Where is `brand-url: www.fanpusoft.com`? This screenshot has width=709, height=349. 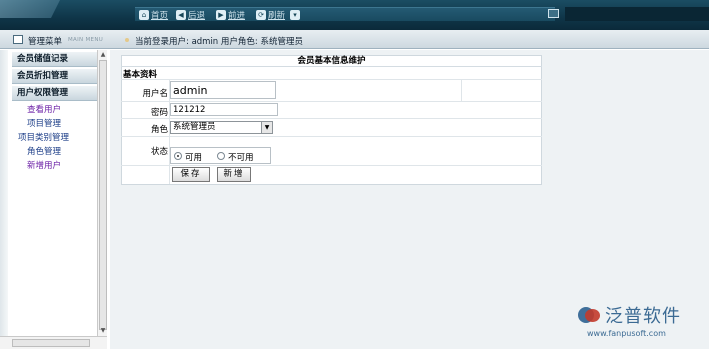 brand-url: www.fanpusoft.com is located at coordinates (626, 333).